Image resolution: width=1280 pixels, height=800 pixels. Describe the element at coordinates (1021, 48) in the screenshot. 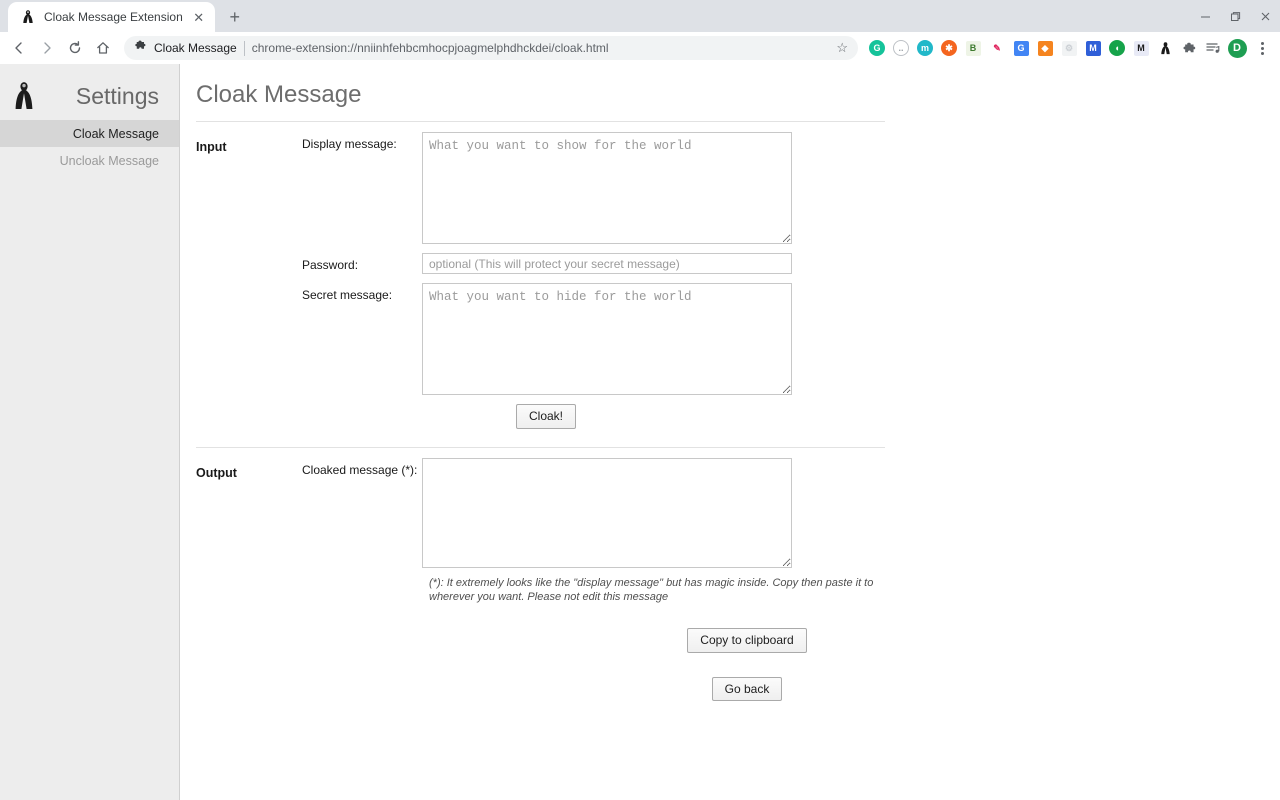

I see `google-translate-extension-icon: G` at that location.